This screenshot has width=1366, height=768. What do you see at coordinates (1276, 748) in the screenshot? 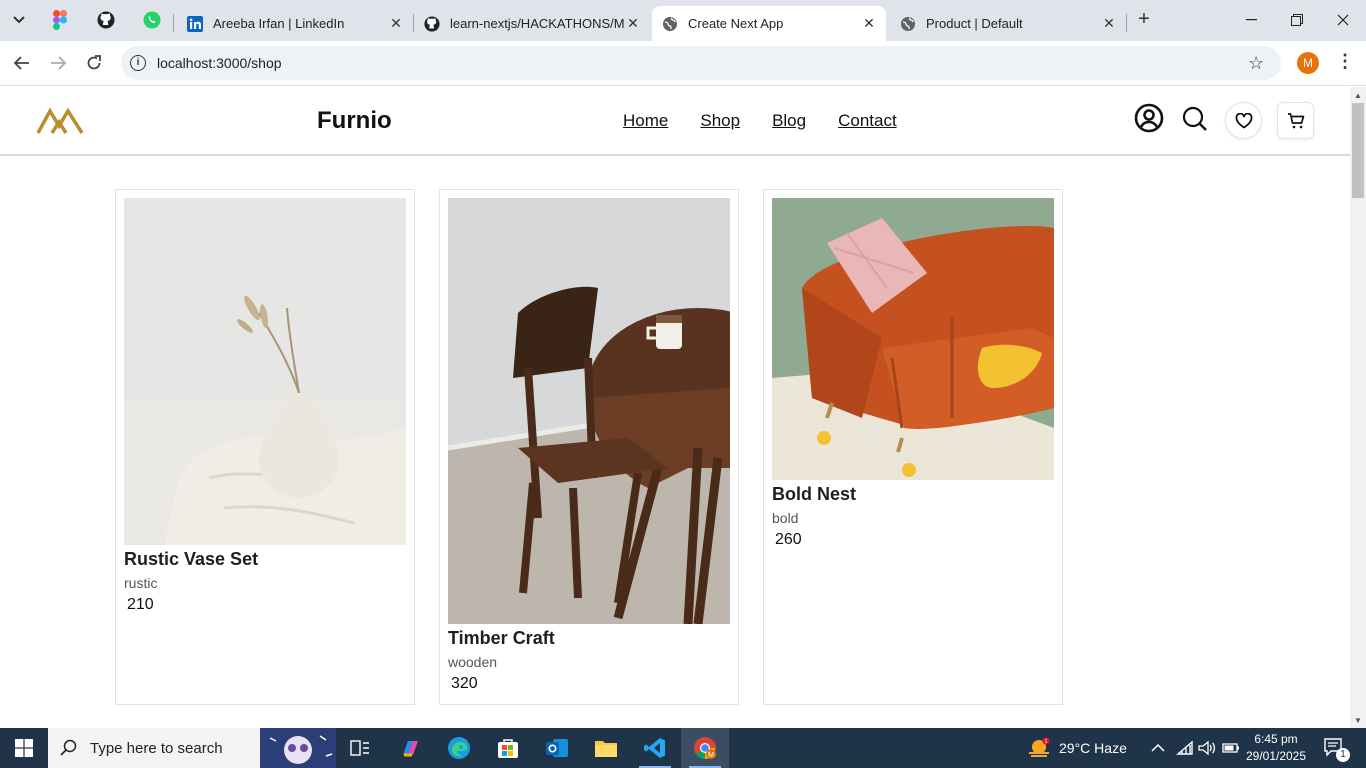
I see `system-clock: 6:45 pm 29/01/2025` at bounding box center [1276, 748].